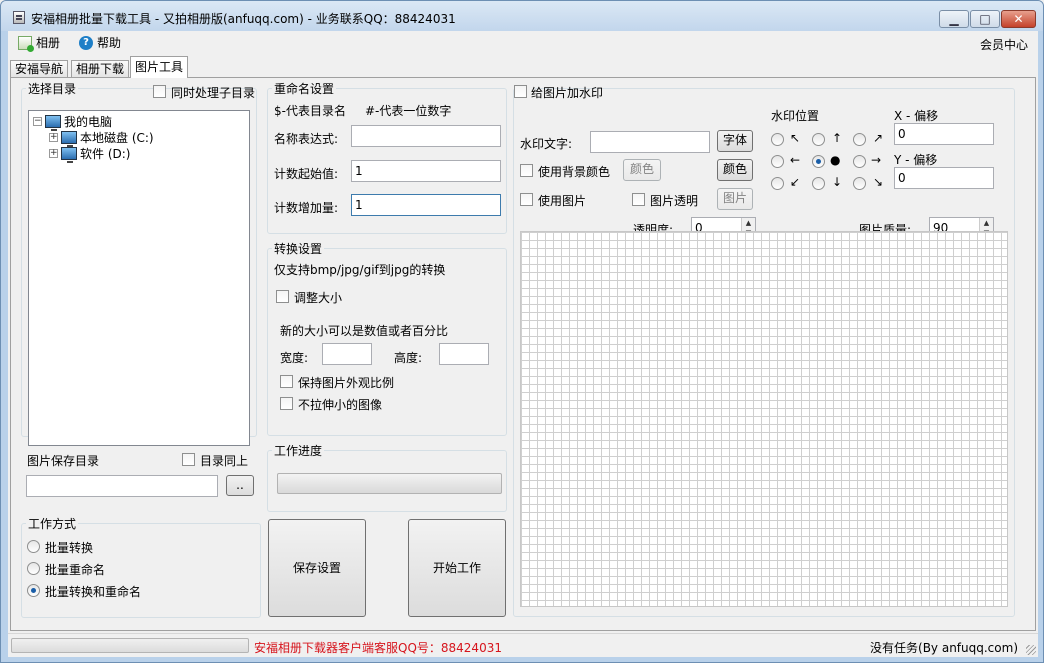 This screenshot has width=1044, height=663. I want to click on directory-tree: − 我的电脑 + 本地磁盘 (C:) + 软件 (D:), so click(139, 278).